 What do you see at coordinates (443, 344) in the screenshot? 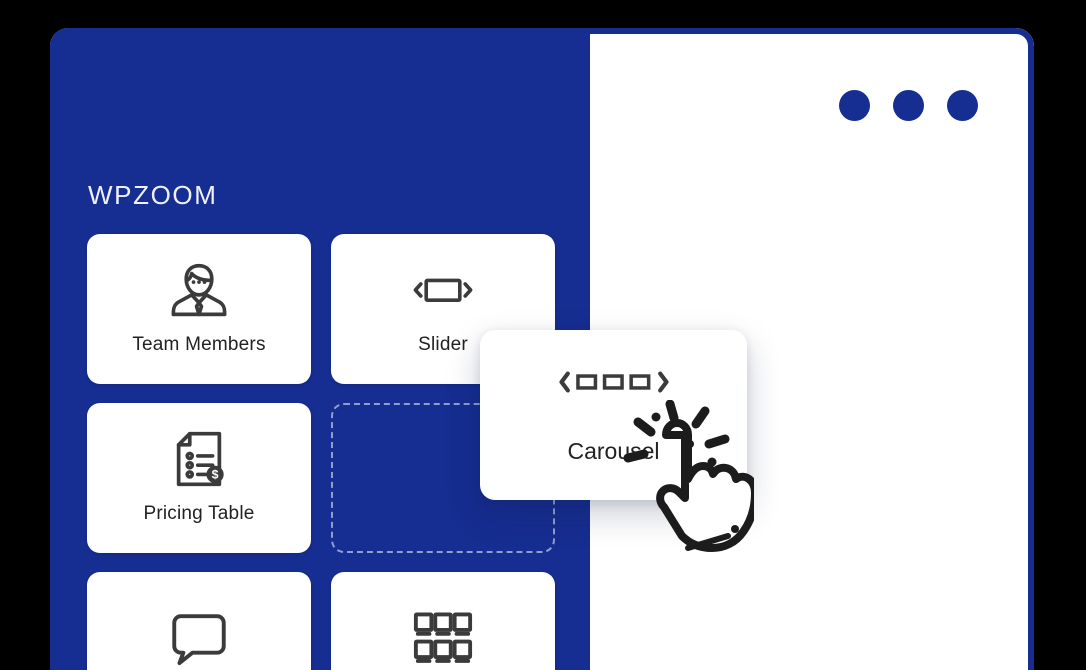
I see `block-card-label: Slider` at bounding box center [443, 344].